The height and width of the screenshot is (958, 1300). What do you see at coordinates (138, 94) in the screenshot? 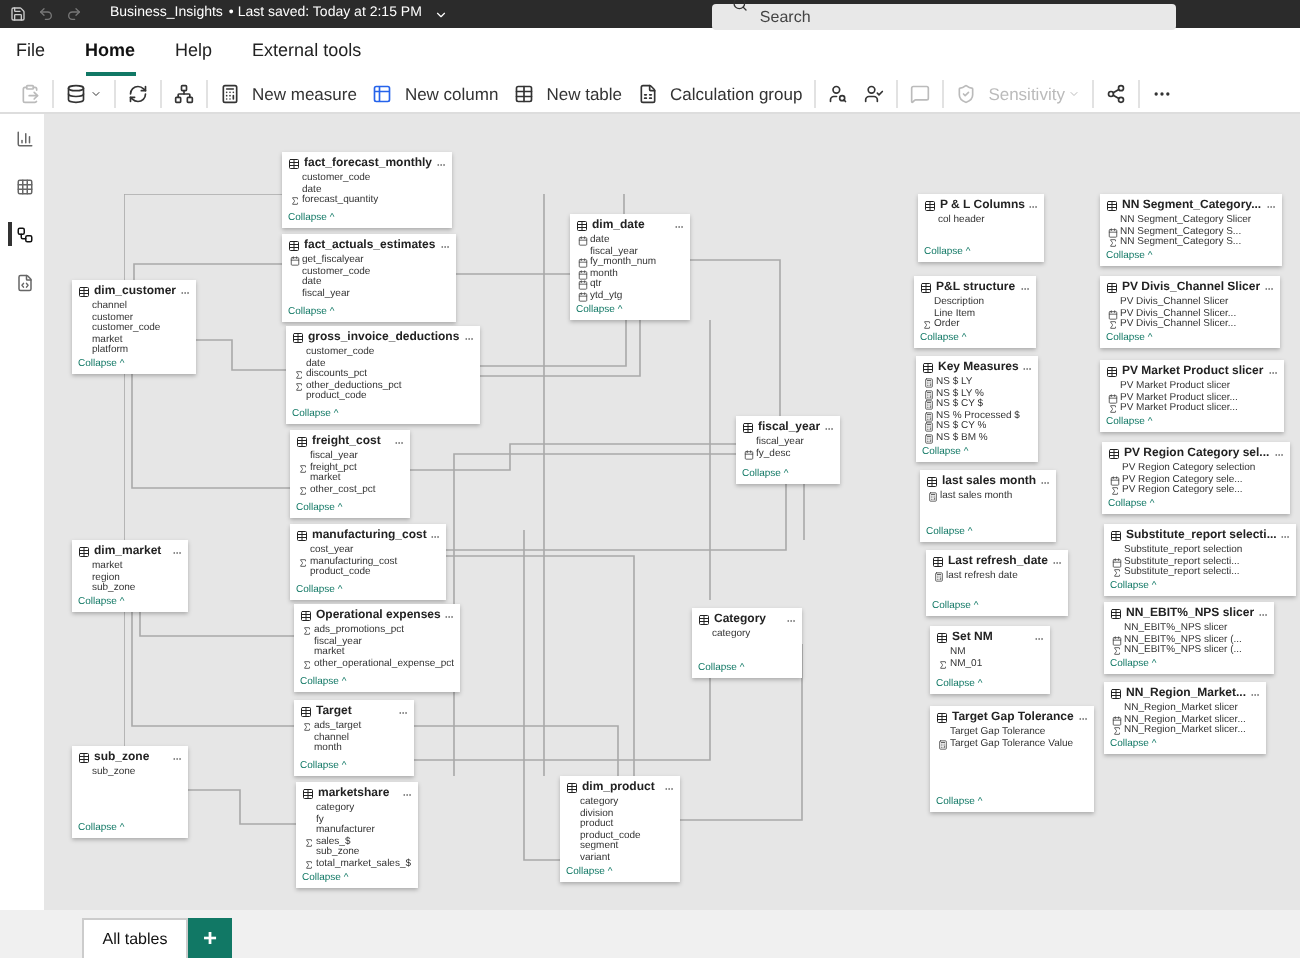
I see `refresh-icon` at bounding box center [138, 94].